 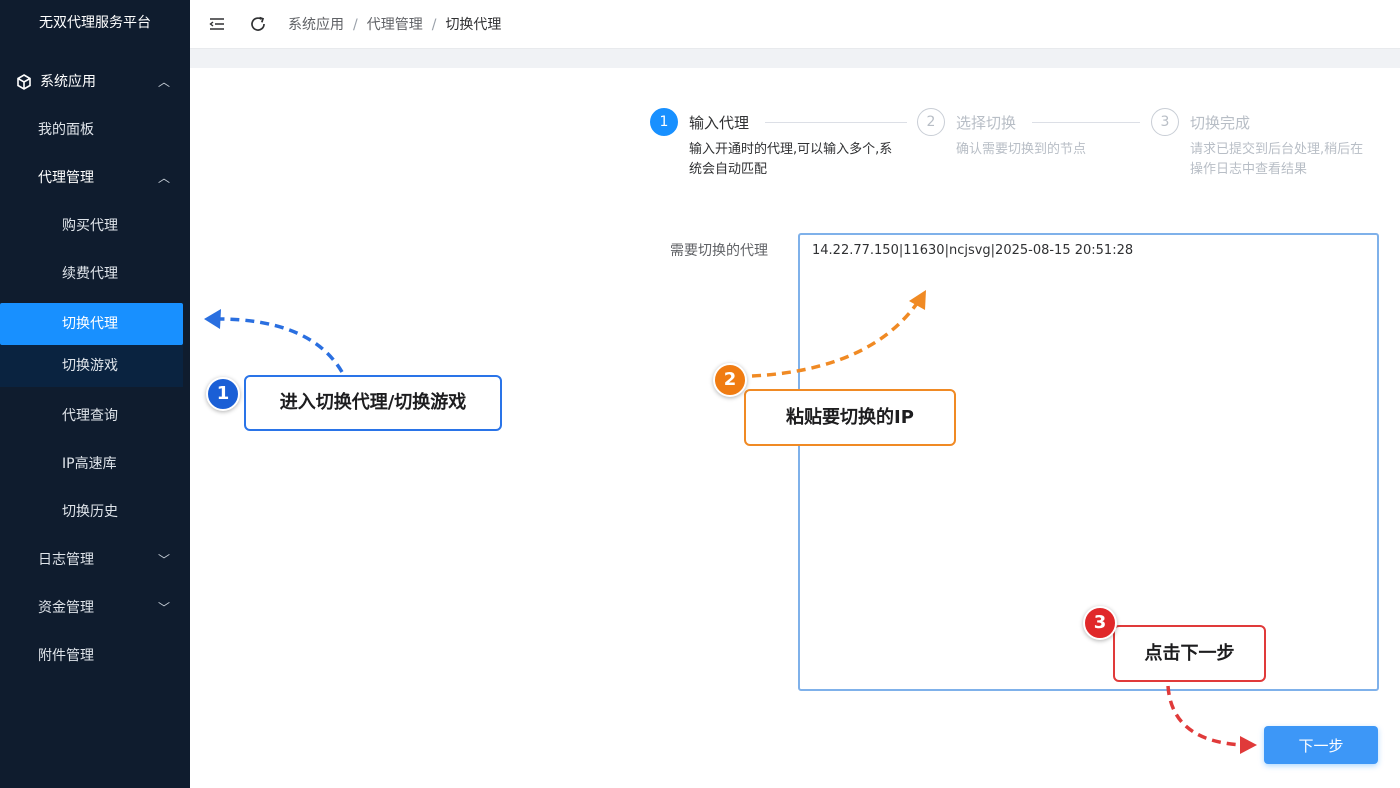 What do you see at coordinates (986, 123) in the screenshot?
I see `step-2-title: 选择切换` at bounding box center [986, 123].